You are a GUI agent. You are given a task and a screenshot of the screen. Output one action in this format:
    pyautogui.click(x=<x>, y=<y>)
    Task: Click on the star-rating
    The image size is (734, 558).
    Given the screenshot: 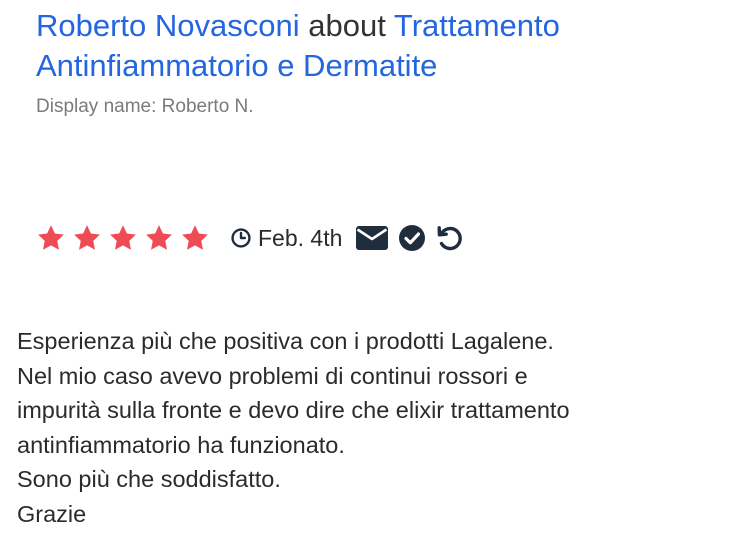 What is the action you would take?
    pyautogui.click(x=123, y=238)
    